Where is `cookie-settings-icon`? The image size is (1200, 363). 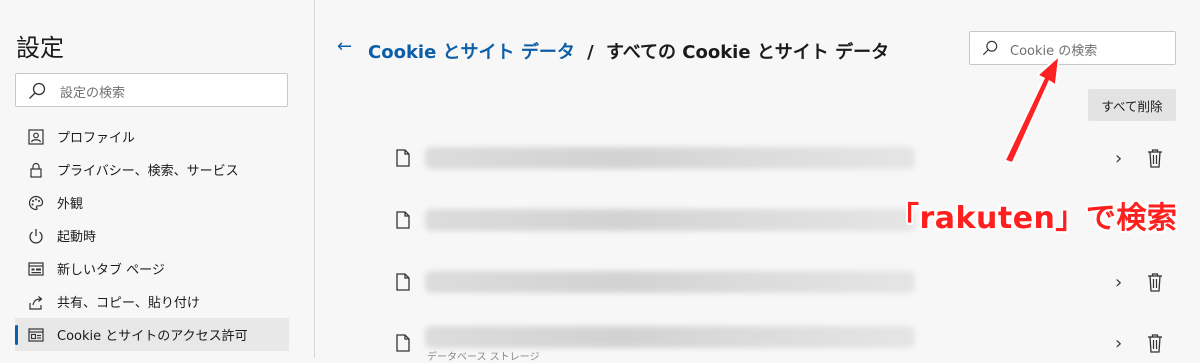 cookie-settings-icon is located at coordinates (36, 335).